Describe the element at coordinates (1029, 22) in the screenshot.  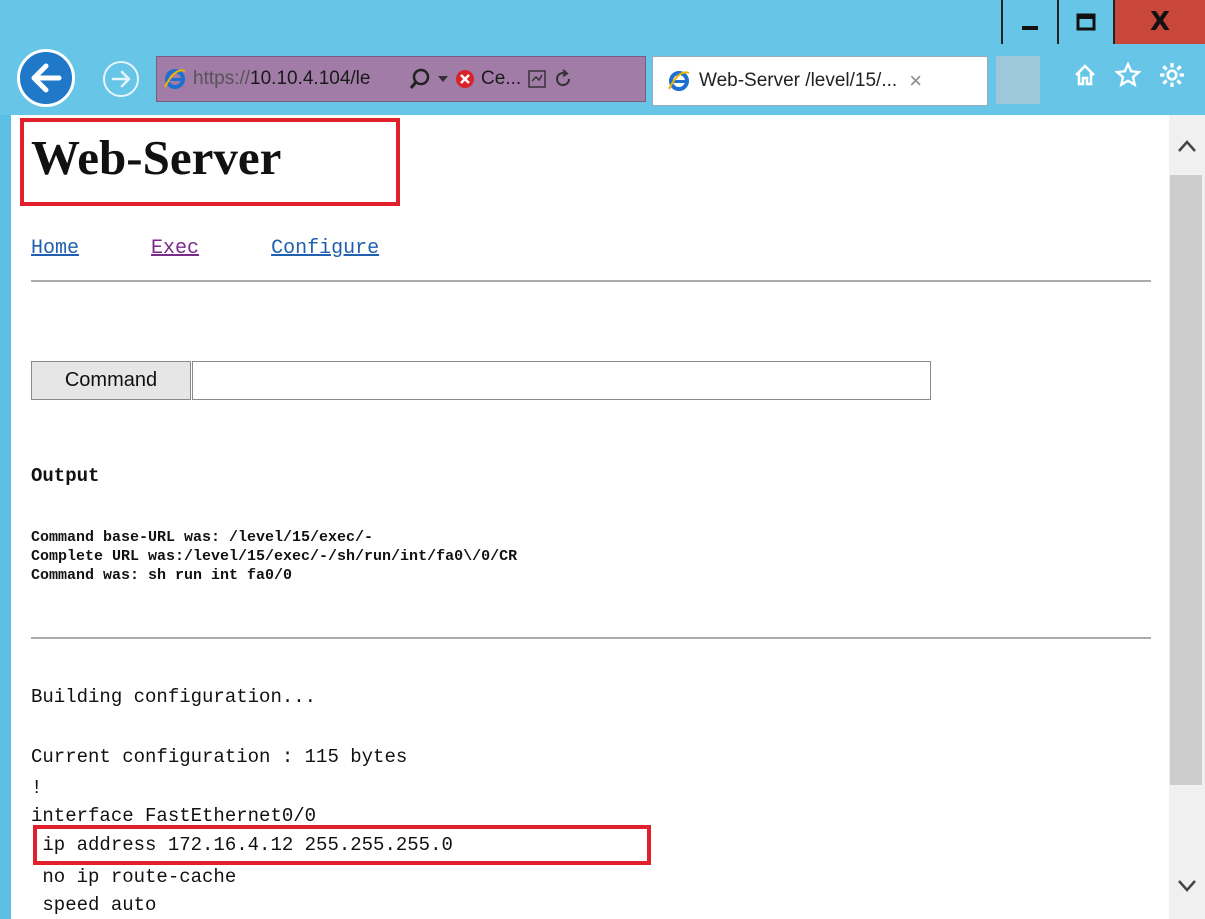
I see `minimize-button` at that location.